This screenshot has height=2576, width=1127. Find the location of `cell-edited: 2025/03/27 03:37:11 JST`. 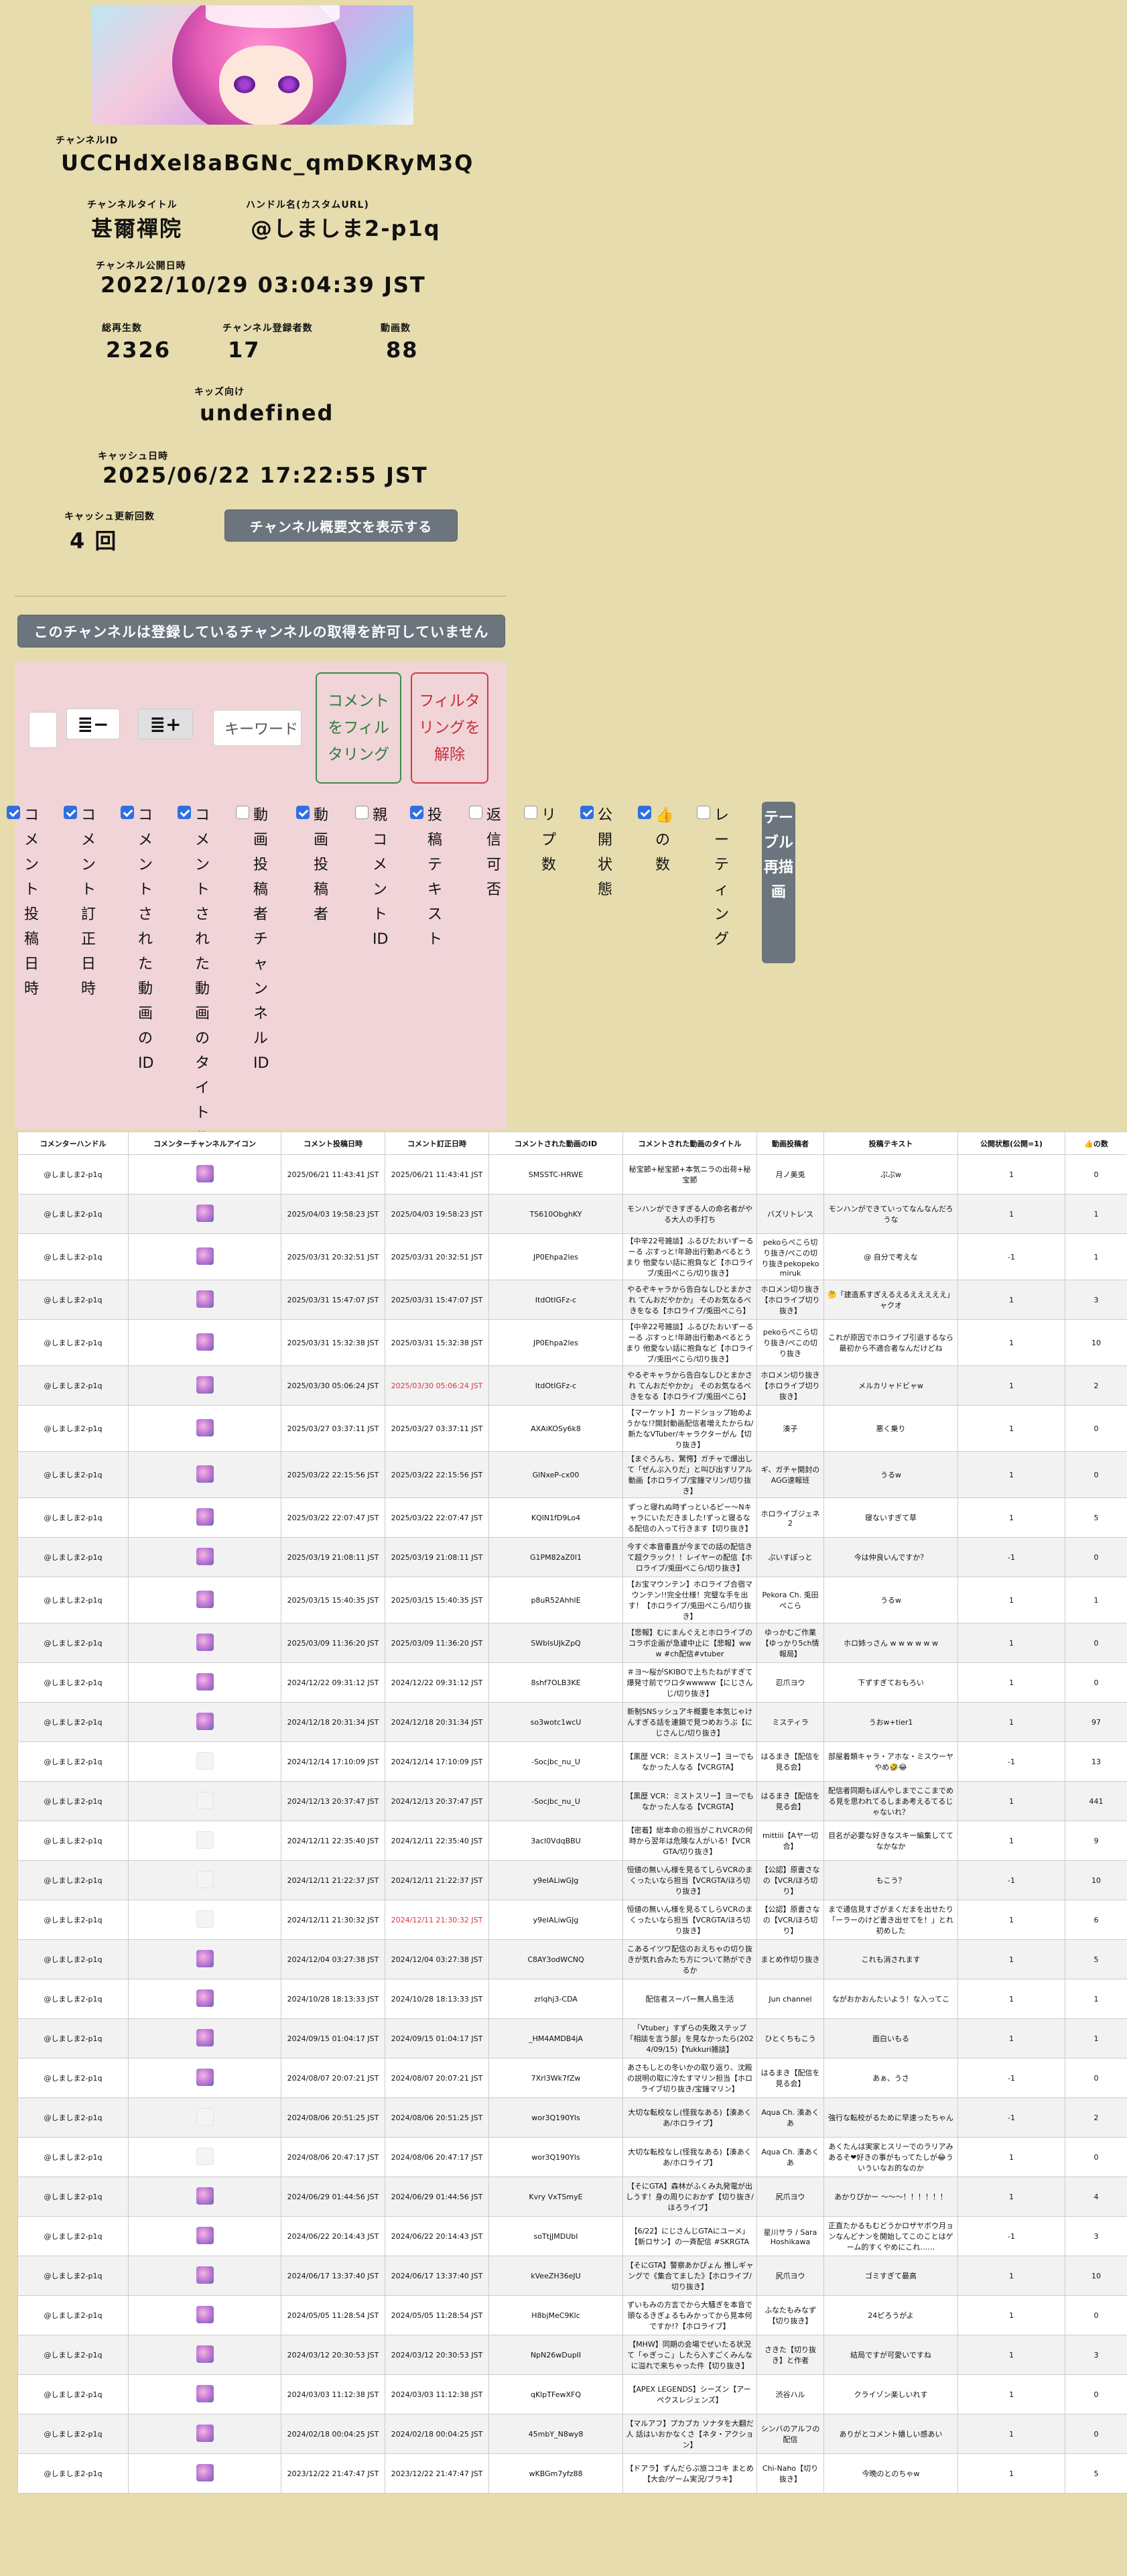

cell-edited: 2025/03/27 03:37:11 JST is located at coordinates (437, 1429).